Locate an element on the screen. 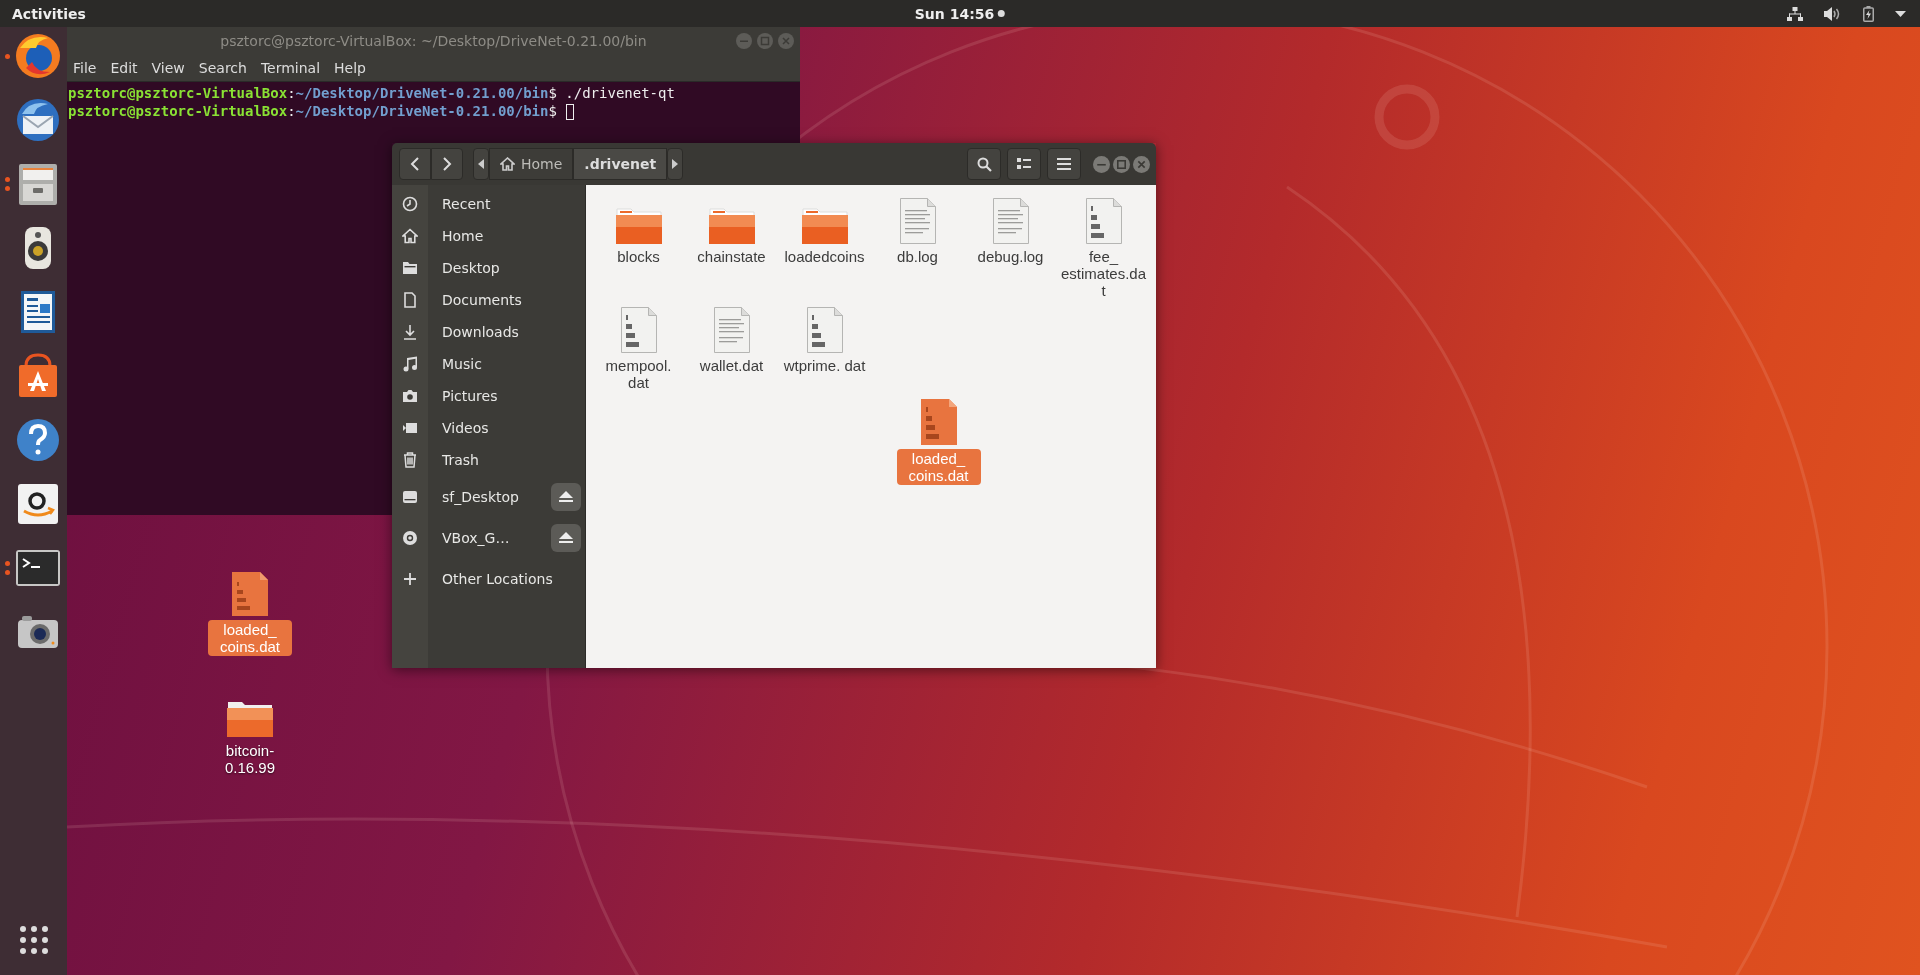  triangle-left-icon is located at coordinates (481, 164).